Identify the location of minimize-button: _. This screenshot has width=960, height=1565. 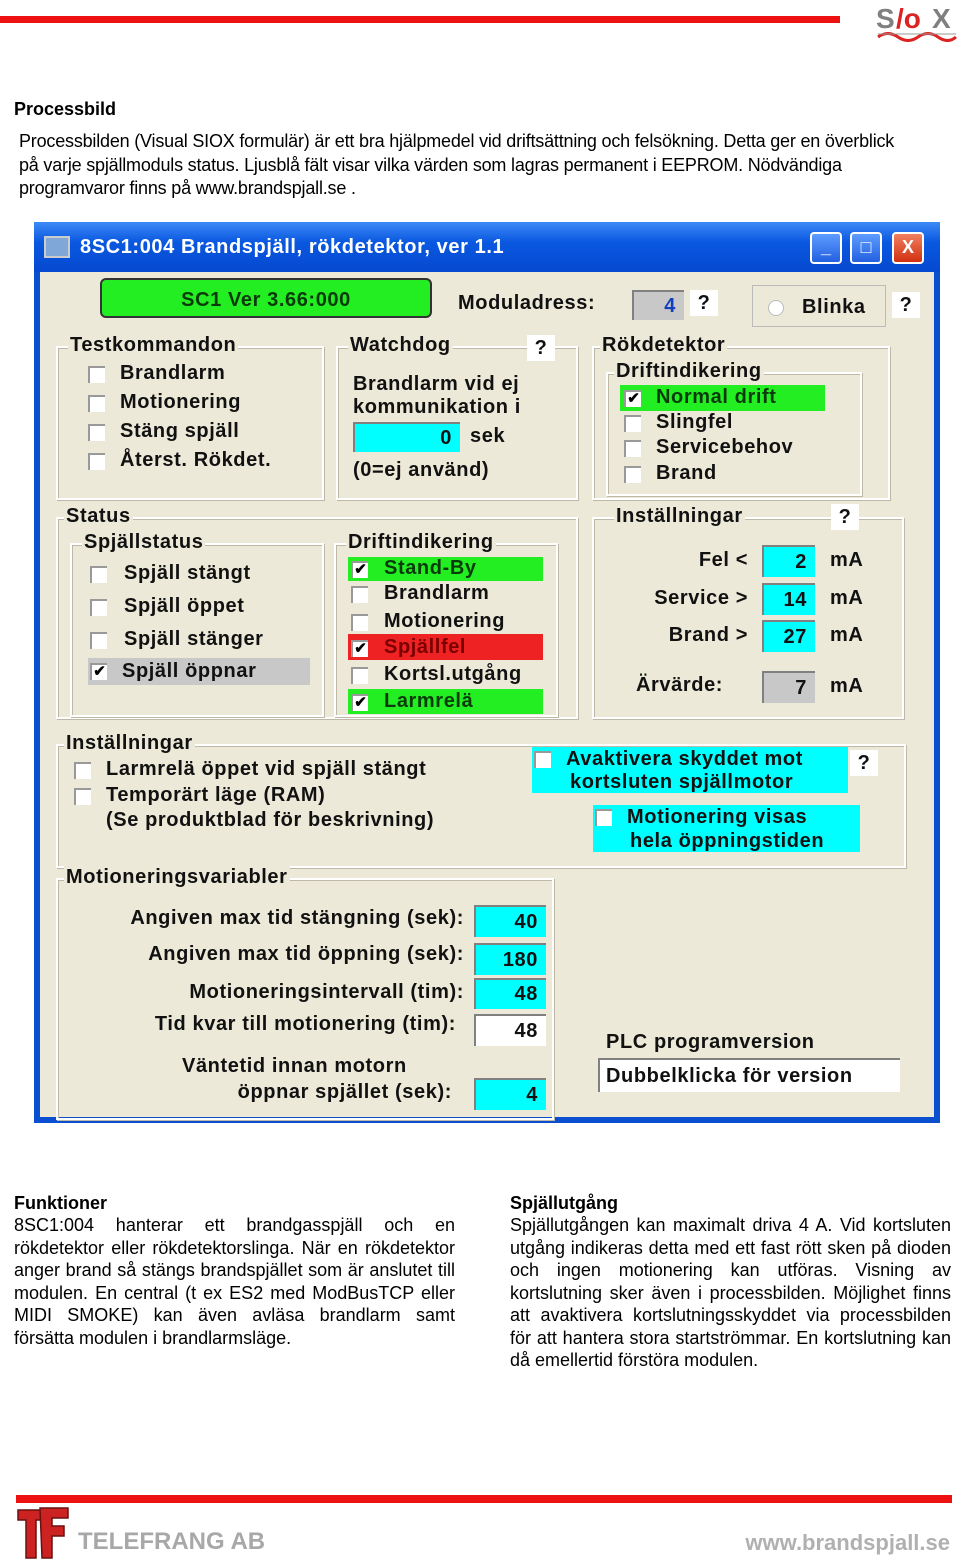
(826, 248).